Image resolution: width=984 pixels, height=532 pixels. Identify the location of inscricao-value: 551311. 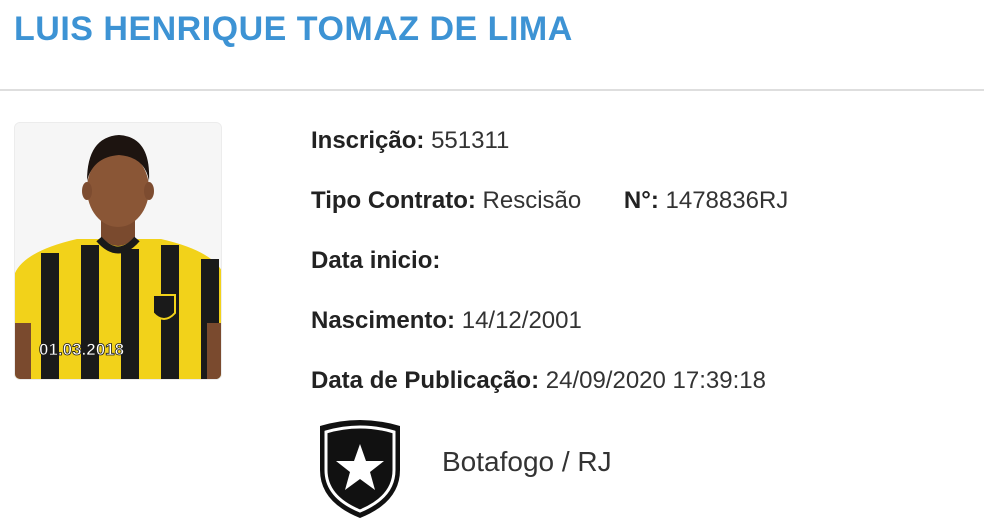
(470, 140).